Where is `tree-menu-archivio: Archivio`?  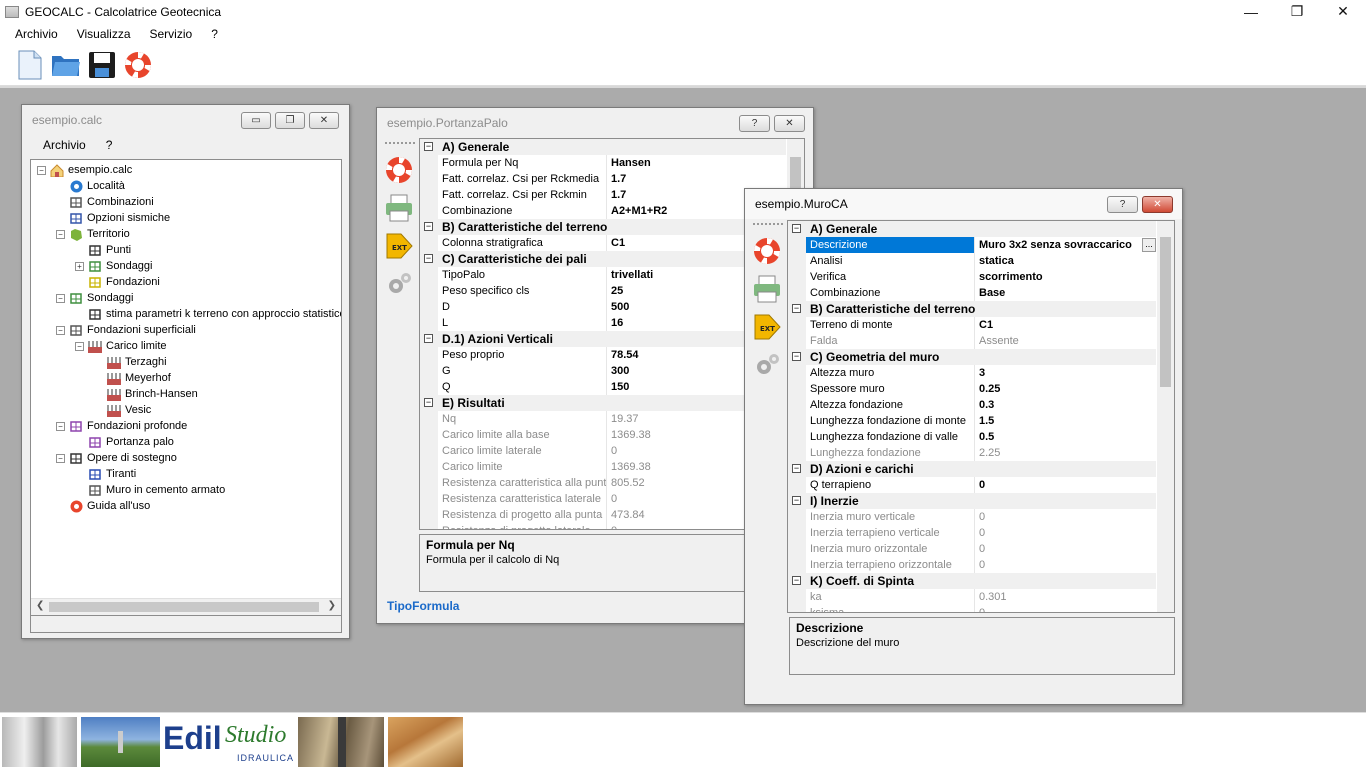
tree-menu-archivio: Archivio is located at coordinates (64, 145).